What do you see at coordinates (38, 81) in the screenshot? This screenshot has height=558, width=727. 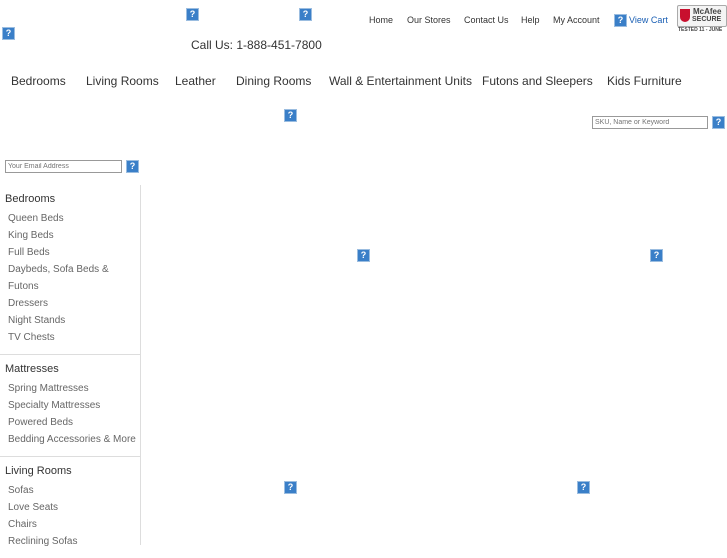 I see `nav-bedrooms: Bedrooms` at bounding box center [38, 81].